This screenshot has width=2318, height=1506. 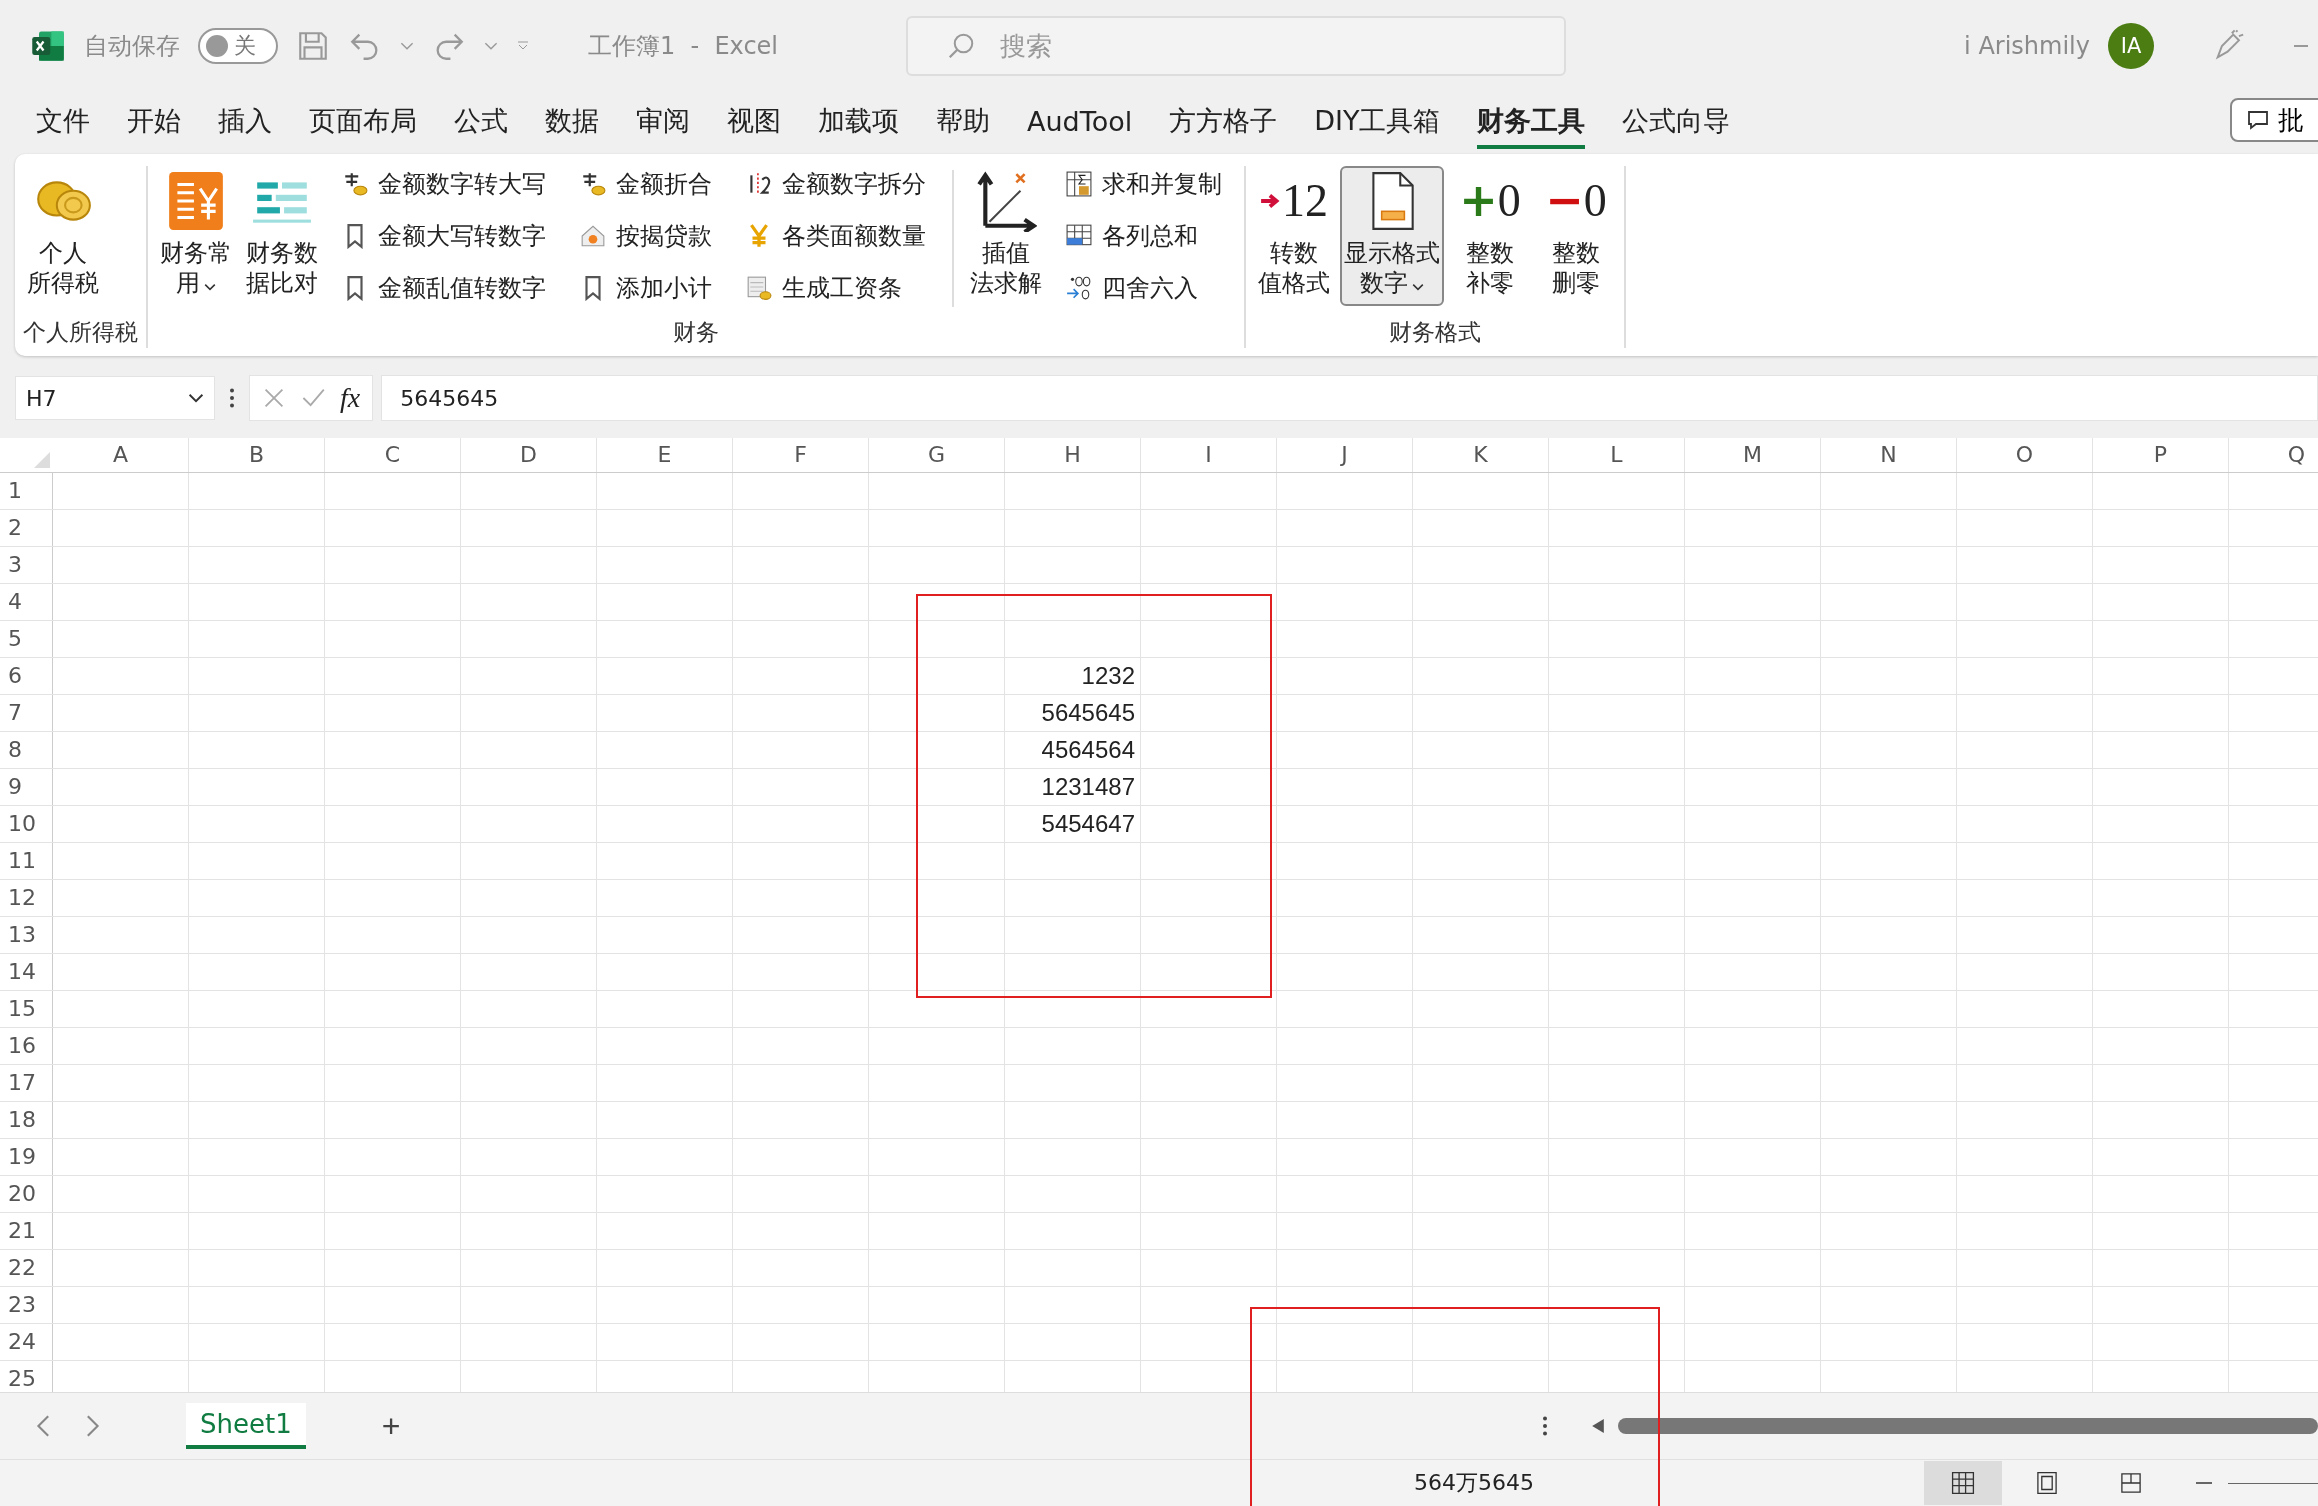 What do you see at coordinates (1006, 201) in the screenshot?
I see `axes-icon` at bounding box center [1006, 201].